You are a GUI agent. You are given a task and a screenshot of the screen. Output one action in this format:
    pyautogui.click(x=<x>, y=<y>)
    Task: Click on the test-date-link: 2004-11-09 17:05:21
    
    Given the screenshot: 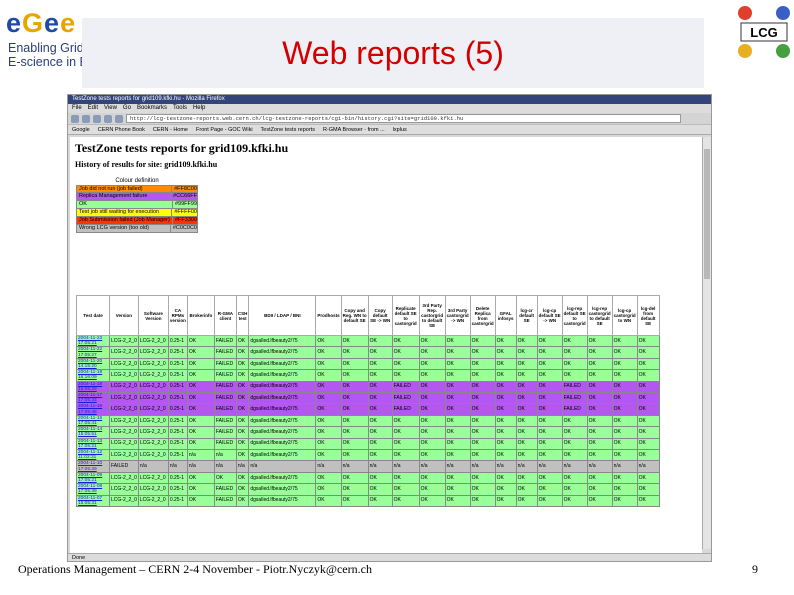 What is the action you would take?
    pyautogui.click(x=93, y=478)
    